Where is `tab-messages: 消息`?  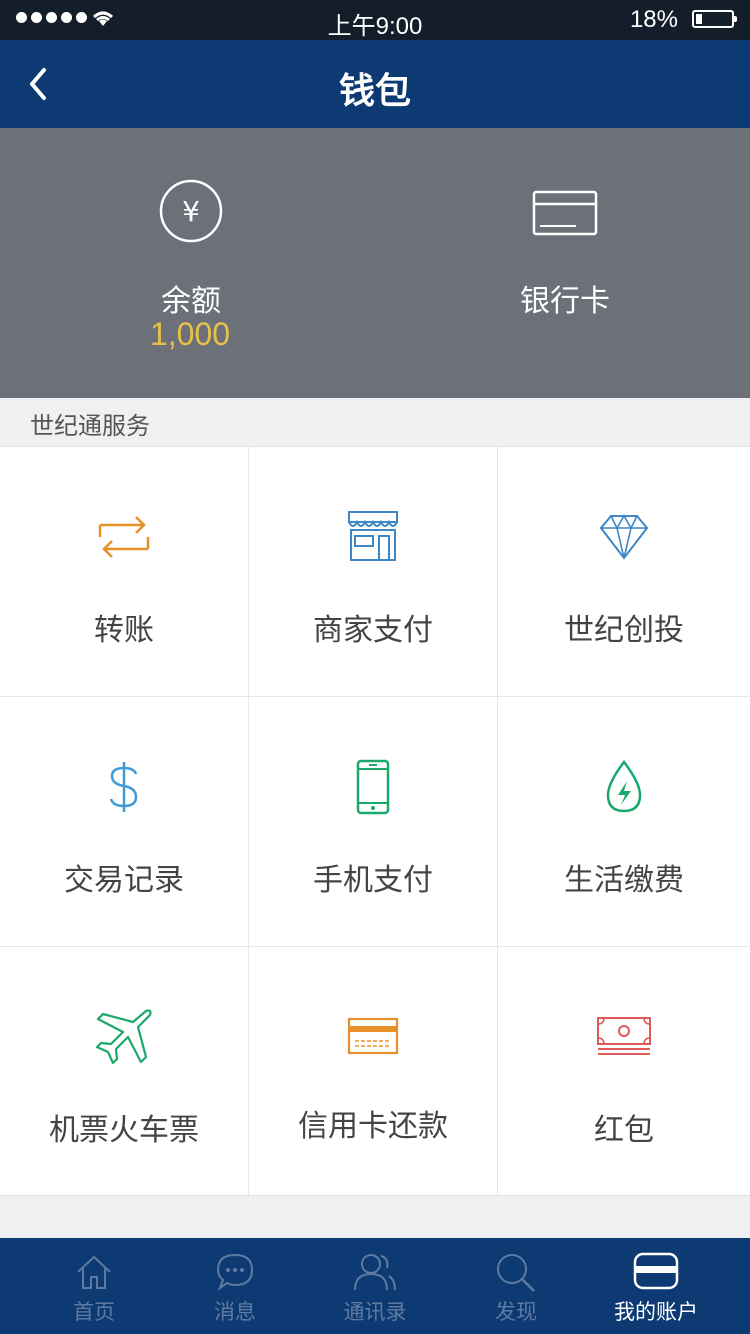 tab-messages: 消息 is located at coordinates (235, 1286).